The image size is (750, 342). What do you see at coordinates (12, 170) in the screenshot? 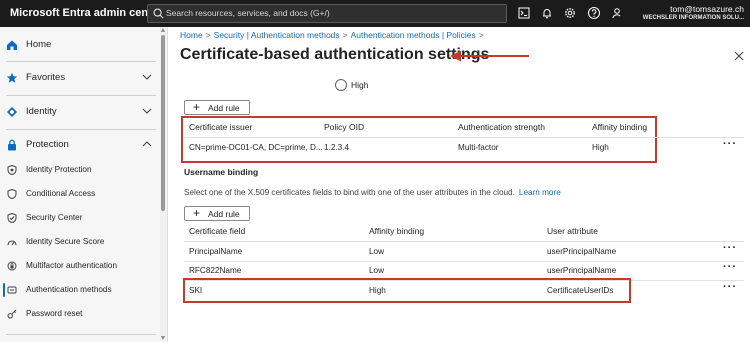
I see `shield-icon` at bounding box center [12, 170].